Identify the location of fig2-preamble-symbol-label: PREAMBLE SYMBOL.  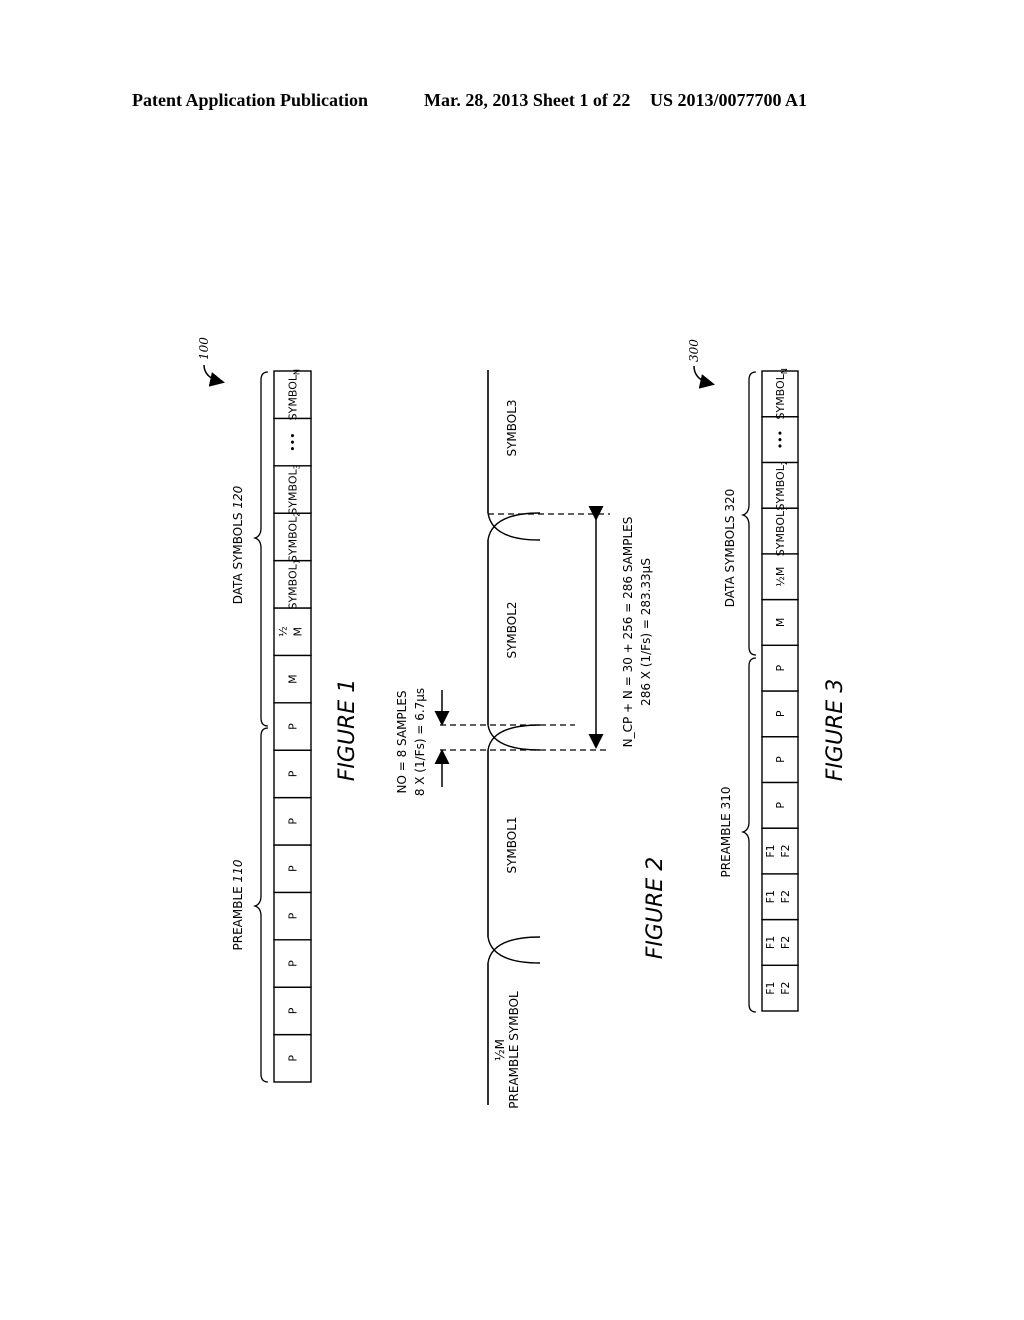
(514, 1050).